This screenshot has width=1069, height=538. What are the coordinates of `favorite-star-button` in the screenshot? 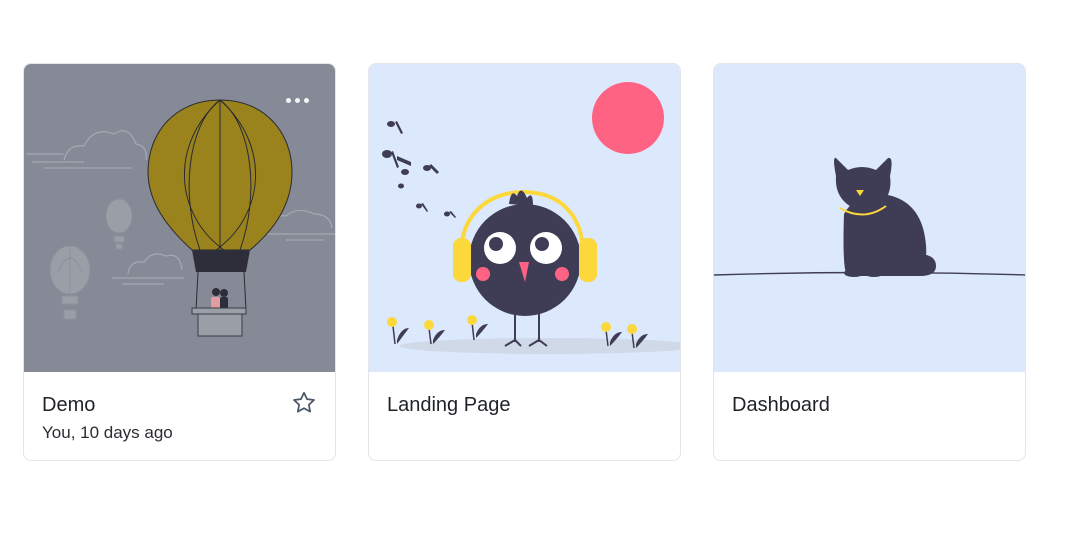 It's located at (304, 403).